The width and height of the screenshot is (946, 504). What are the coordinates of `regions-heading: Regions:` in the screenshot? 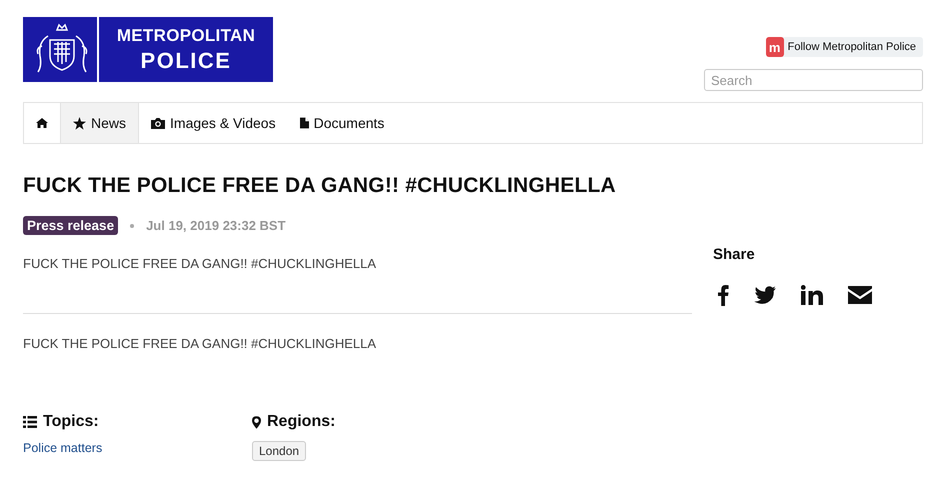 It's located at (301, 422).